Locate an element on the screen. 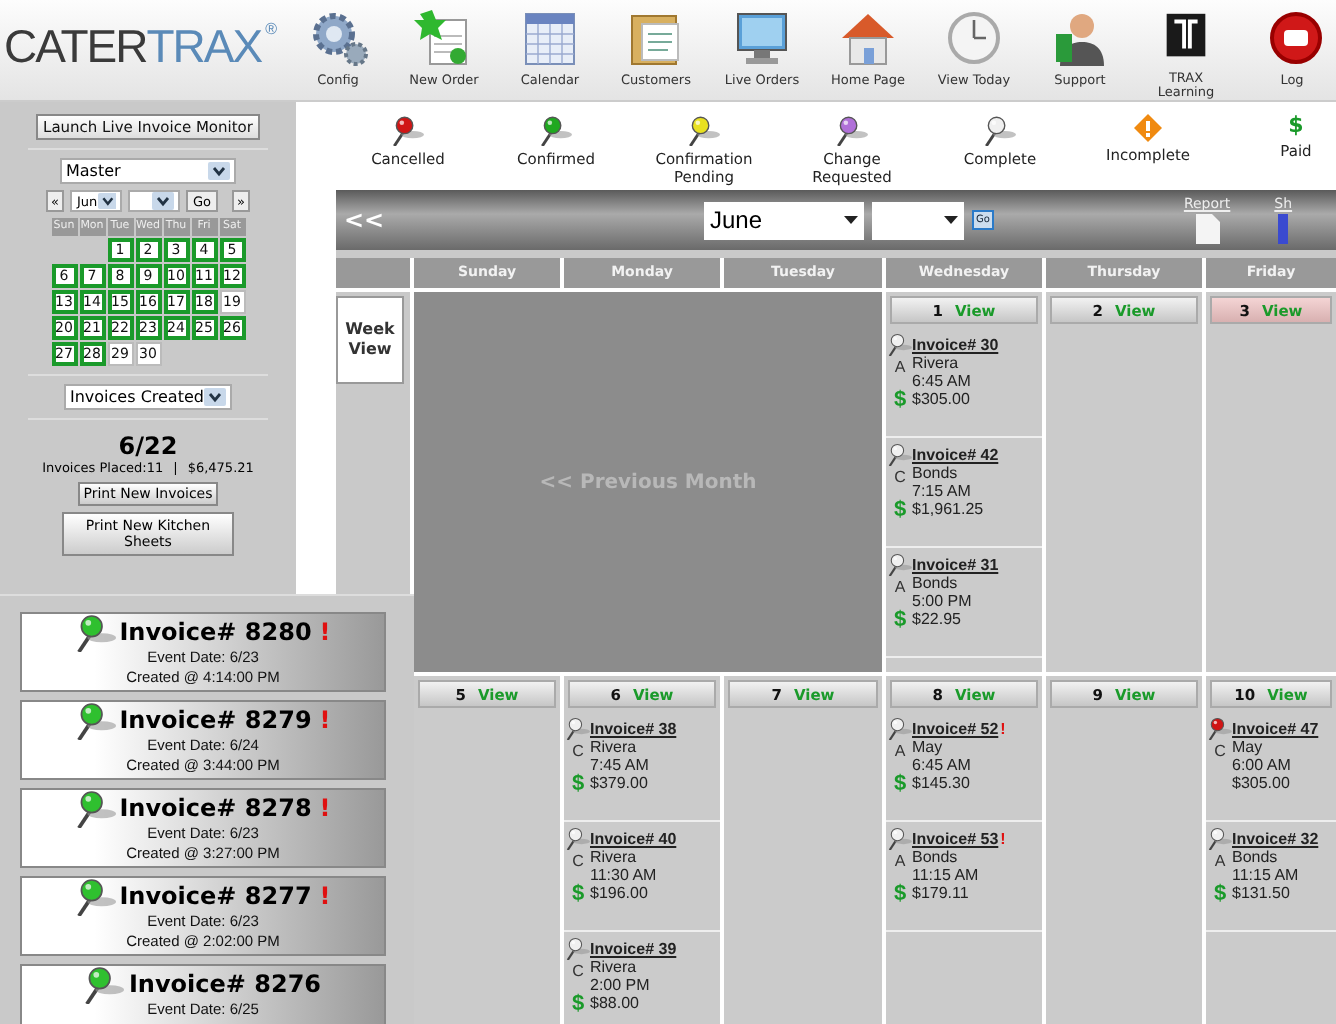  invoice-link: Invoice# 53 is located at coordinates (955, 839).